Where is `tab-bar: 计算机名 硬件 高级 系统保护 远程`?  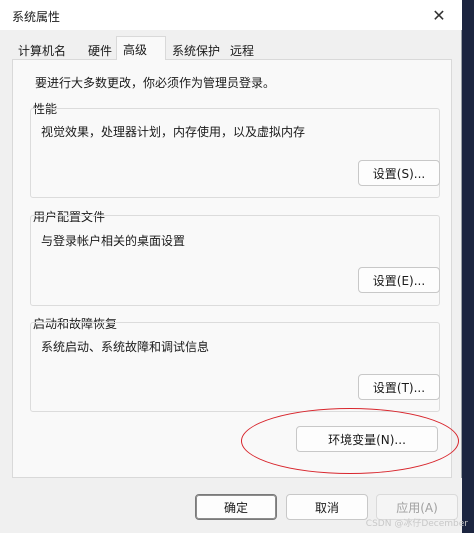
tab-bar: 计算机名 硬件 高级 系统保护 远程 is located at coordinates (232, 48).